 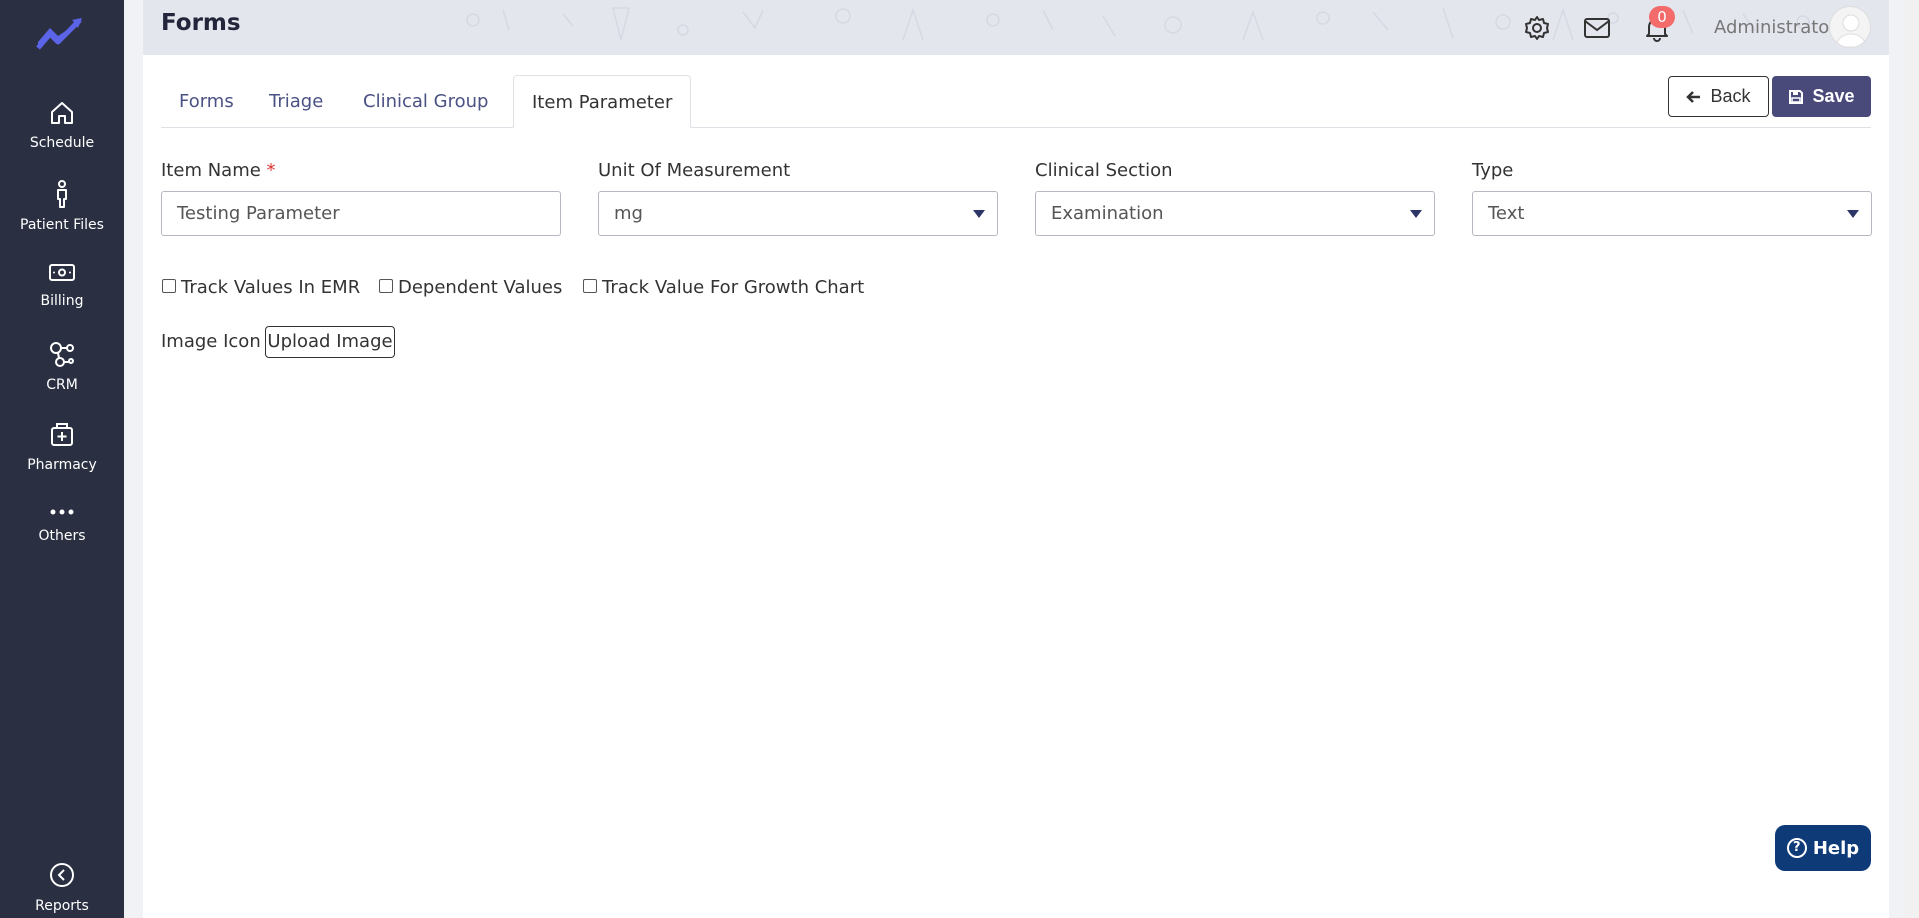 What do you see at coordinates (206, 101) in the screenshot?
I see `tab-forms: Forms` at bounding box center [206, 101].